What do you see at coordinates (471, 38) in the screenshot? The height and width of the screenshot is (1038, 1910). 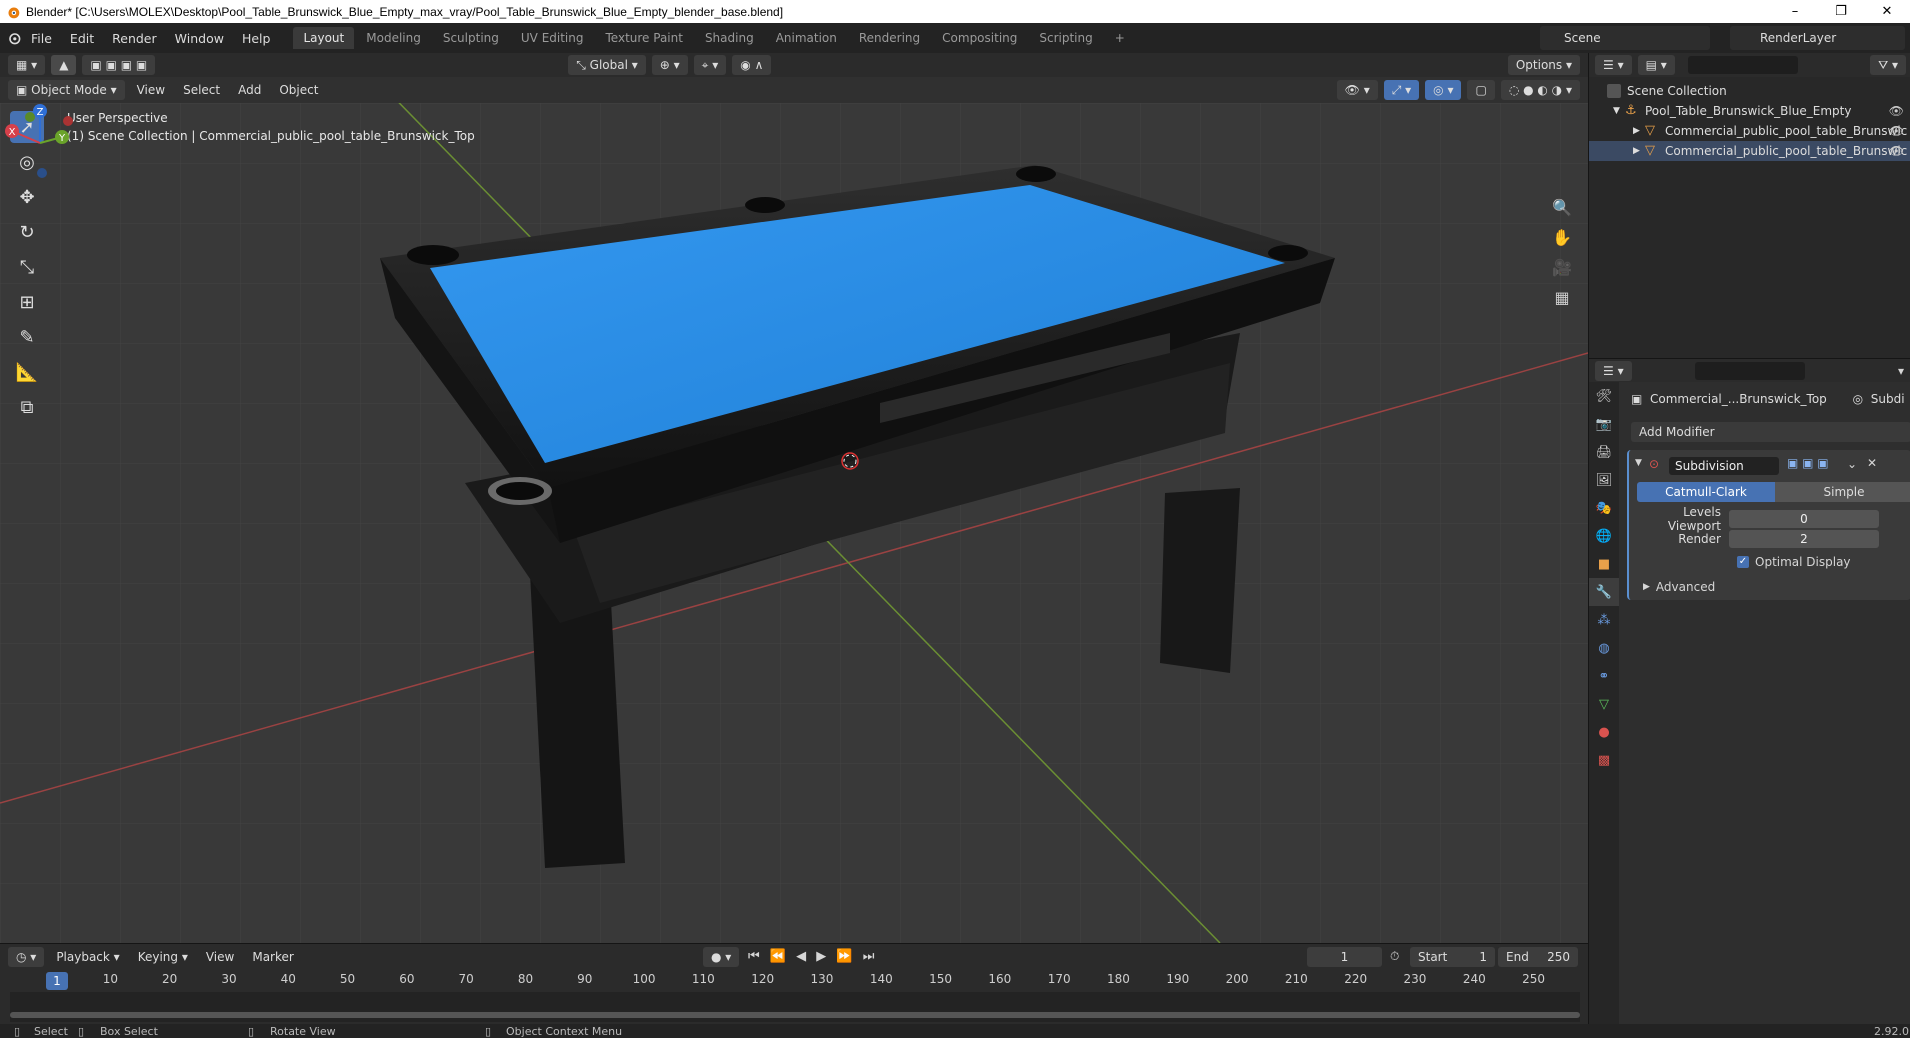 I see `tab-sculpting: Sculpting` at bounding box center [471, 38].